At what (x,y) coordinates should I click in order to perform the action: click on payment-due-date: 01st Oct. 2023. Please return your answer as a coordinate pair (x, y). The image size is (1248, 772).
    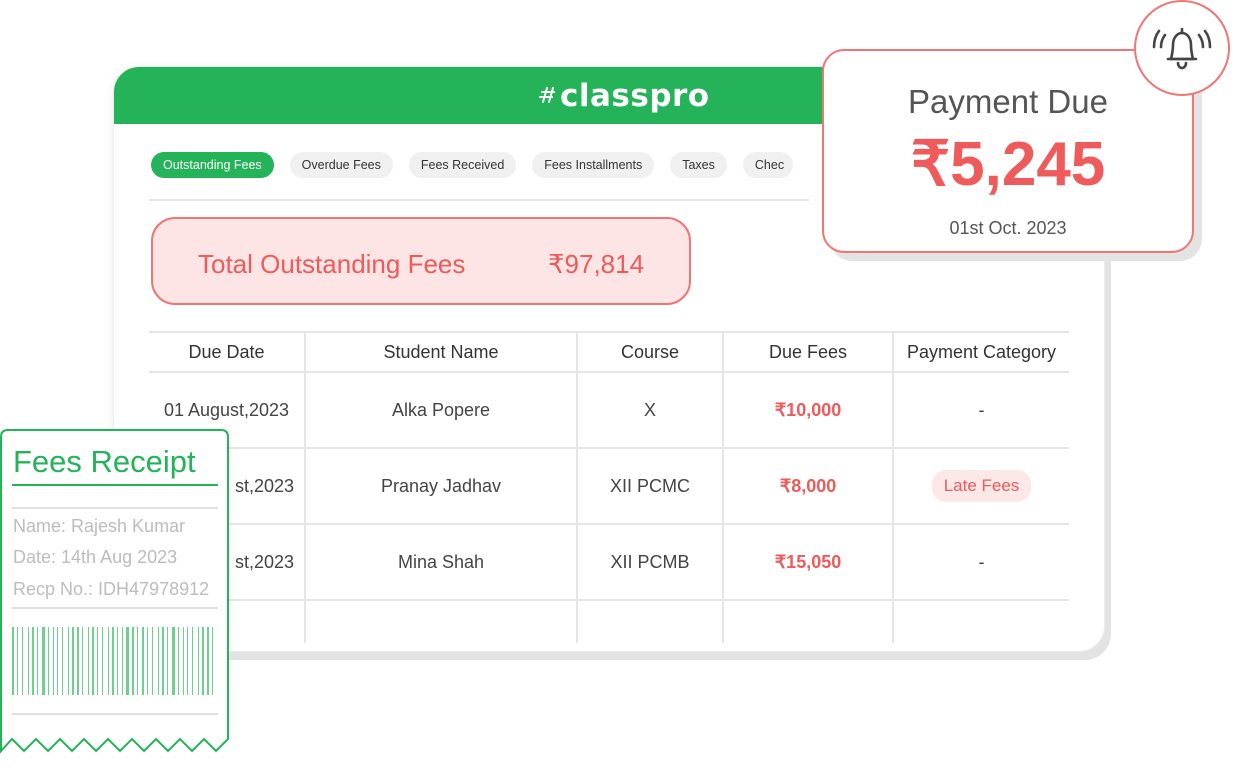
    Looking at the image, I should click on (1008, 228).